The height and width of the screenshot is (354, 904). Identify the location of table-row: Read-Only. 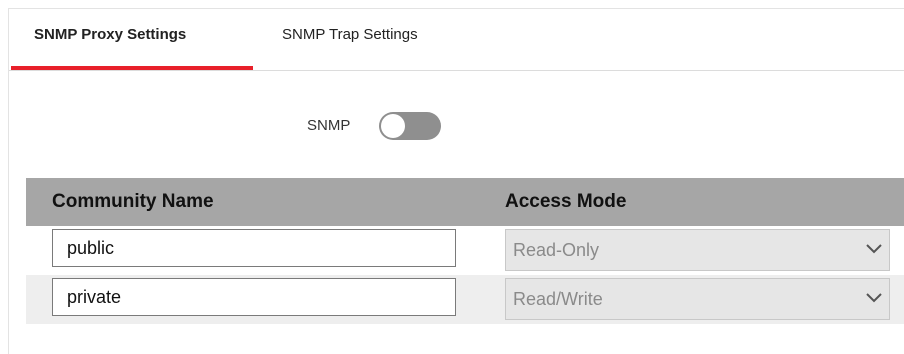
(465, 250).